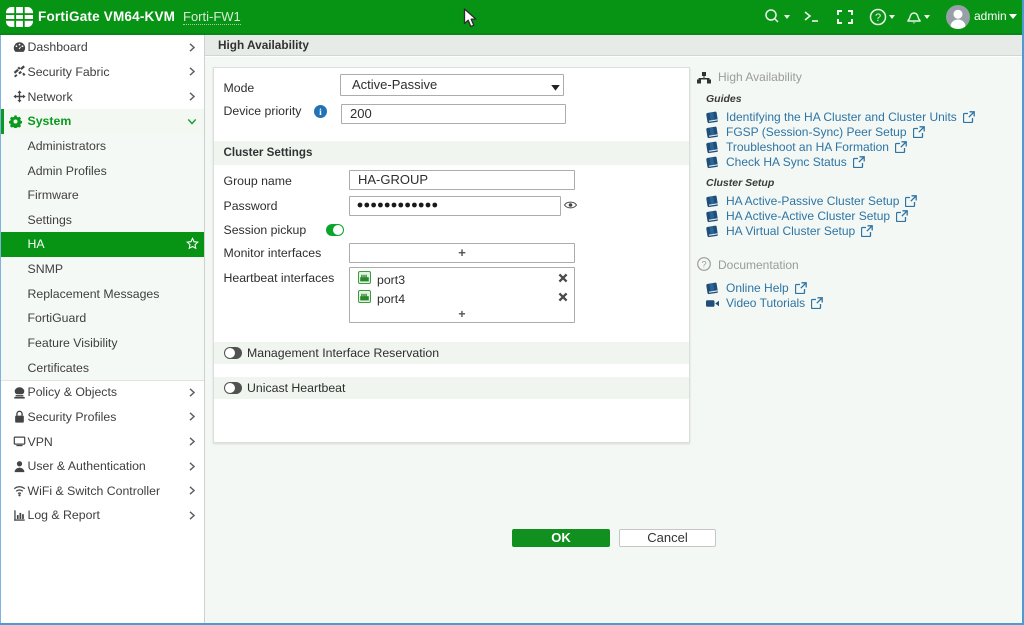 This screenshot has width=1024, height=625. What do you see at coordinates (320, 113) in the screenshot?
I see `svg-text: i` at bounding box center [320, 113].